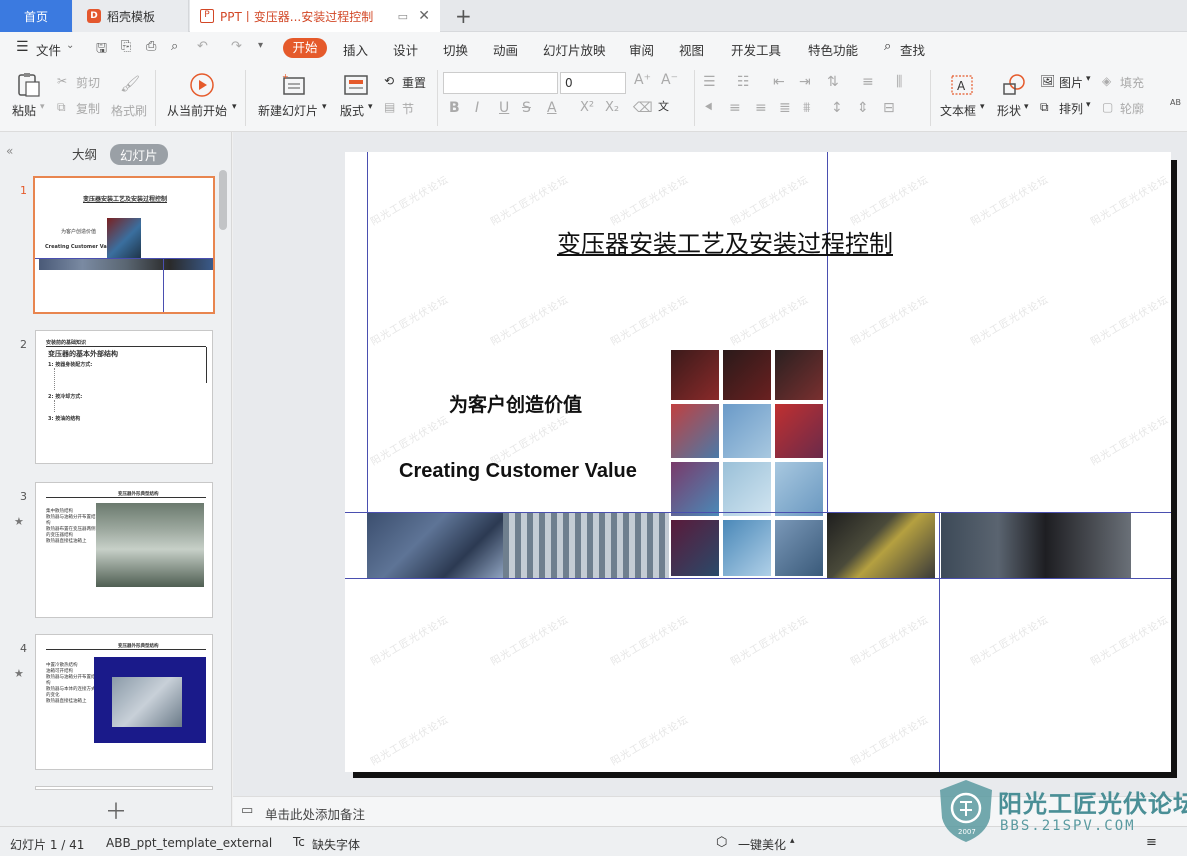 The height and width of the screenshot is (856, 1187). What do you see at coordinates (463, 16) in the screenshot?
I see `new-tab-button: +` at bounding box center [463, 16].